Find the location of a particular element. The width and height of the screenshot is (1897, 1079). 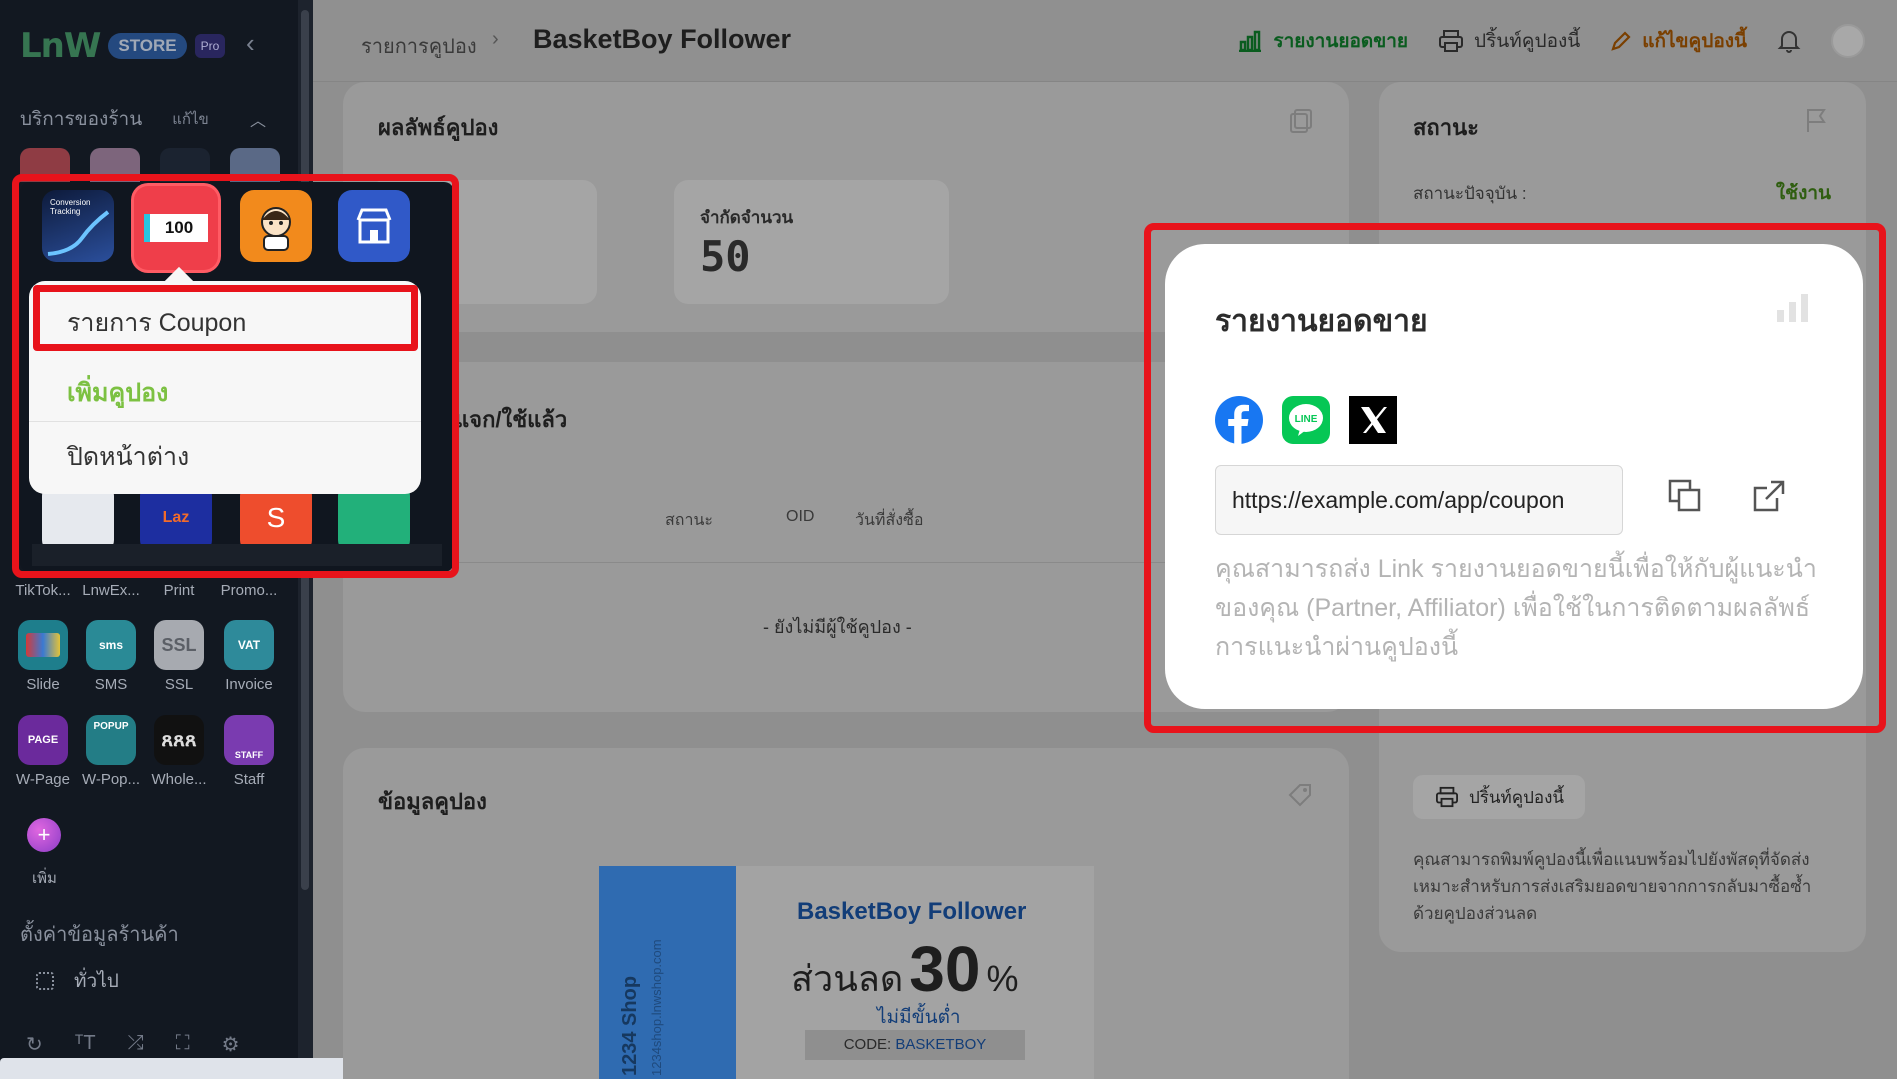

wholesale-icon: ጸጸጸ is located at coordinates (179, 740).